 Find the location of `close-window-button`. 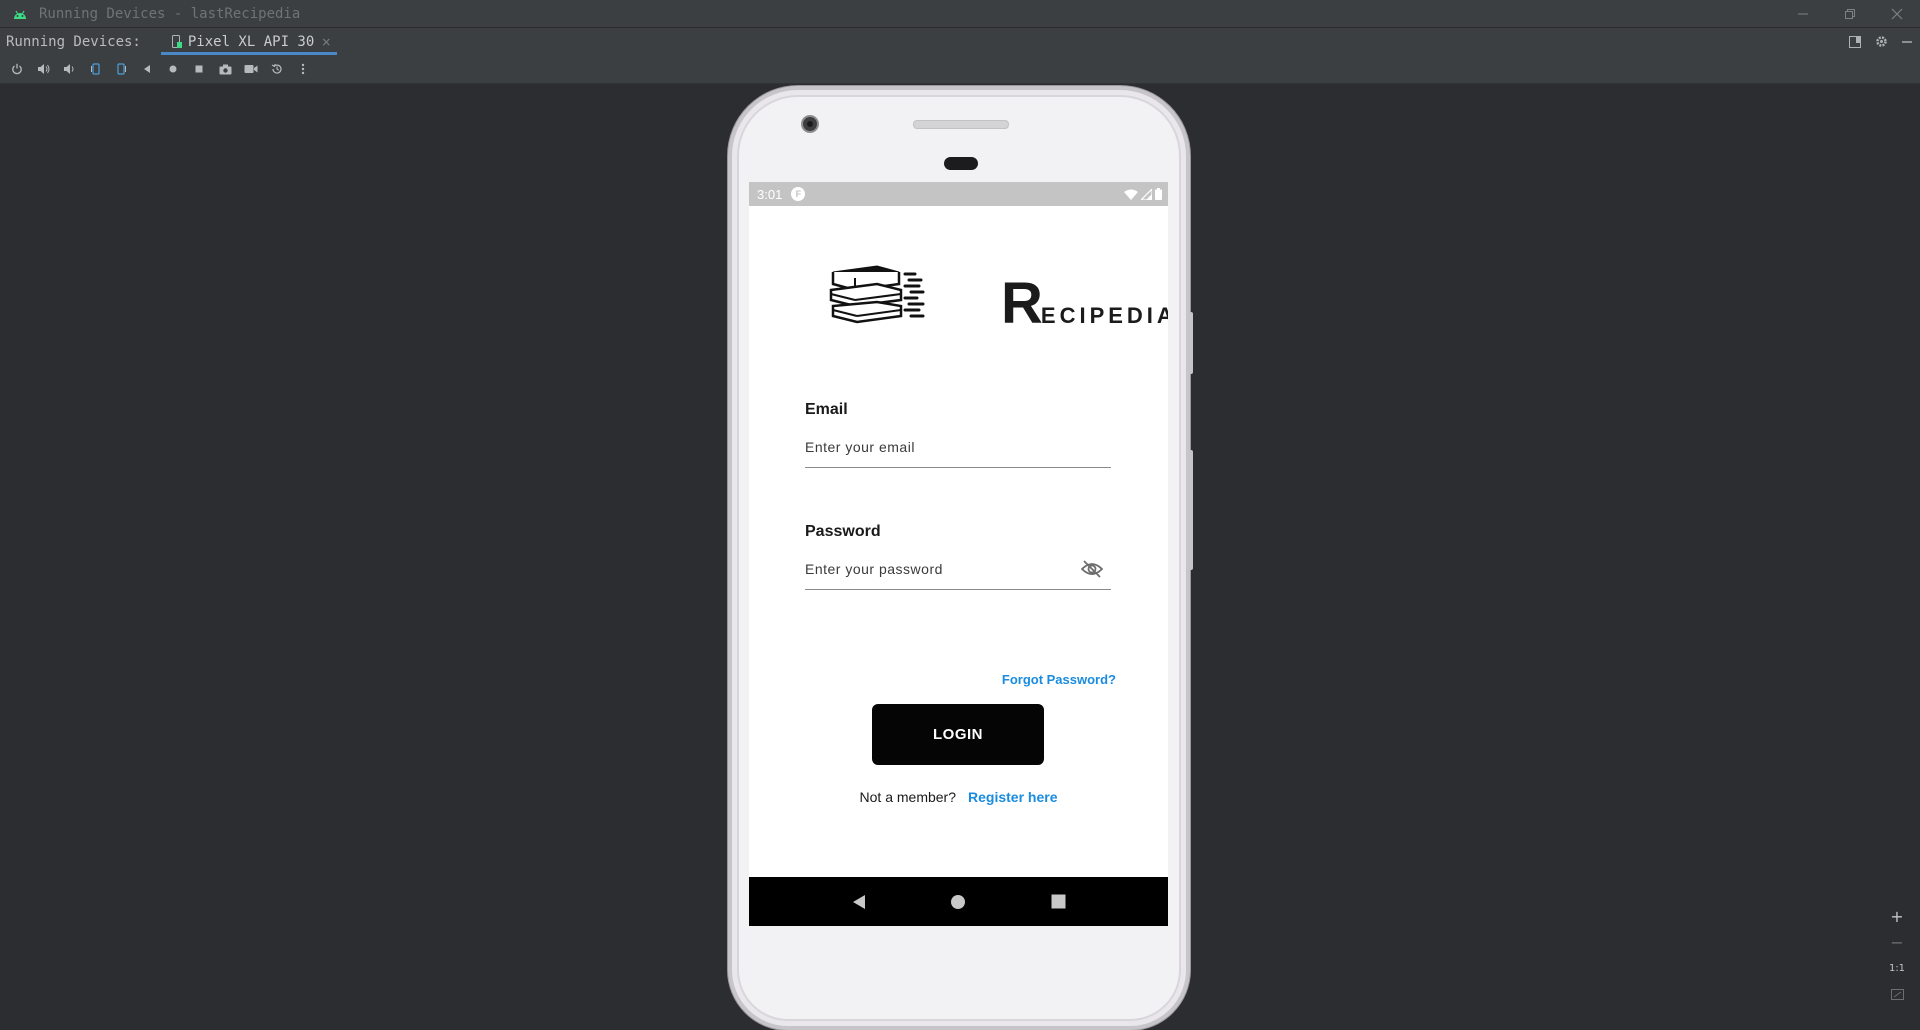

close-window-button is located at coordinates (1896, 14).